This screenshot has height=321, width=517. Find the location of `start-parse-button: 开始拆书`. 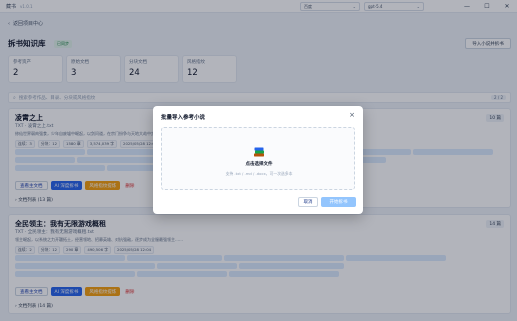

start-parse-button: 开始拆书 is located at coordinates (338, 202).